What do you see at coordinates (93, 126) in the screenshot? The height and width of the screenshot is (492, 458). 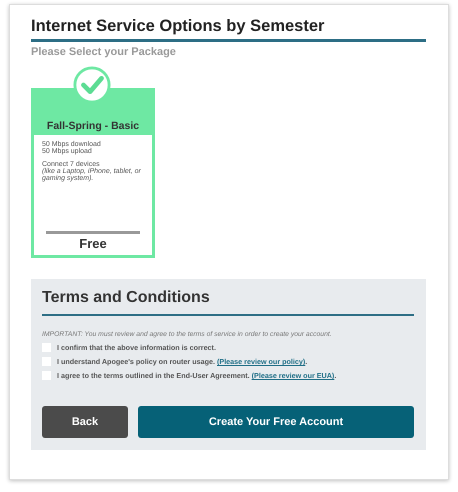 I see `package-name: Fall-Spring - Basic` at bounding box center [93, 126].